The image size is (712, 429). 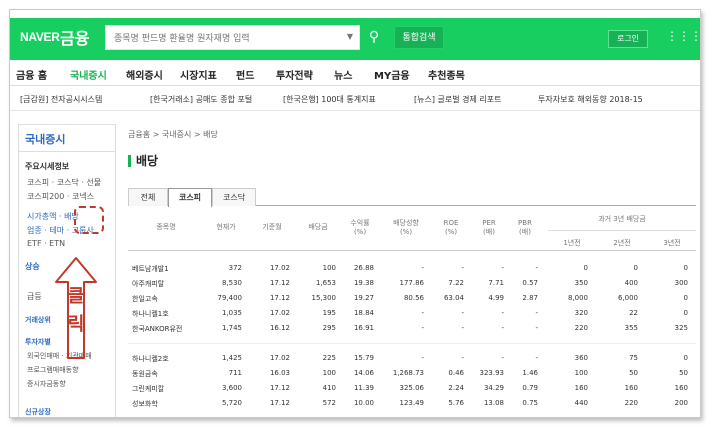 I want to click on nav-item-overseas: 해외증시, so click(x=144, y=74).